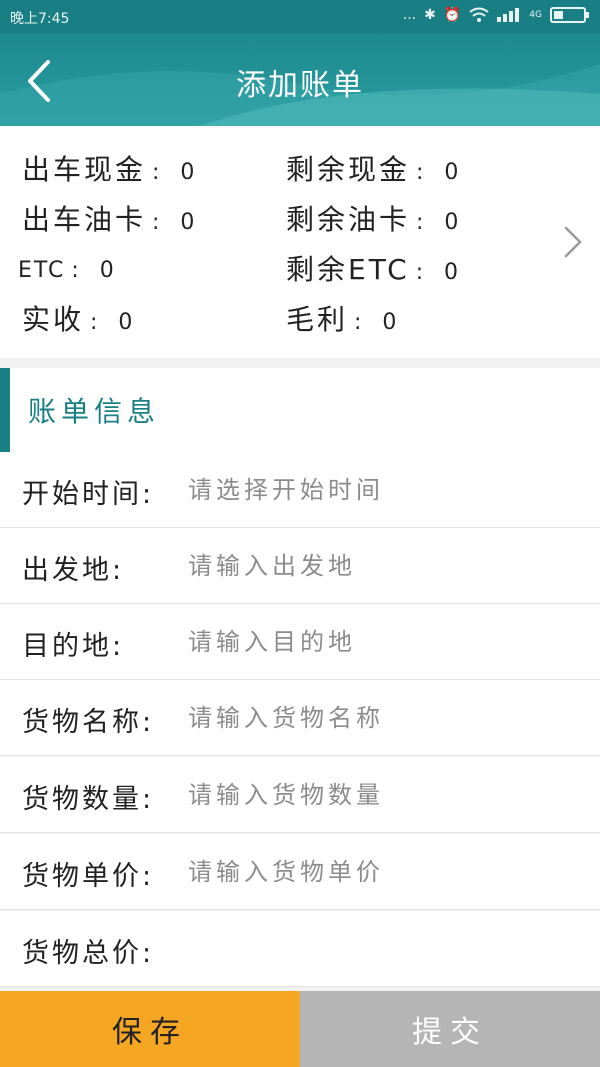  What do you see at coordinates (383, 718) in the screenshot?
I see `goods-name-input` at bounding box center [383, 718].